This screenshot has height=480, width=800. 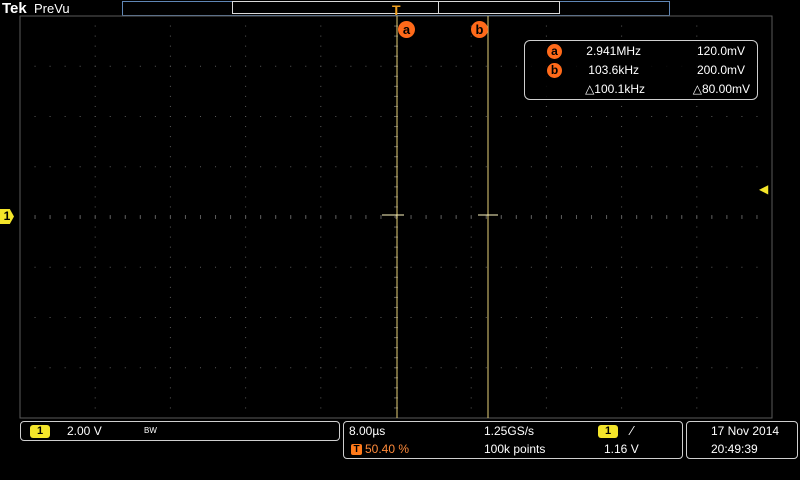 What do you see at coordinates (84, 431) in the screenshot?
I see `channel-1-scale: 2.00 V` at bounding box center [84, 431].